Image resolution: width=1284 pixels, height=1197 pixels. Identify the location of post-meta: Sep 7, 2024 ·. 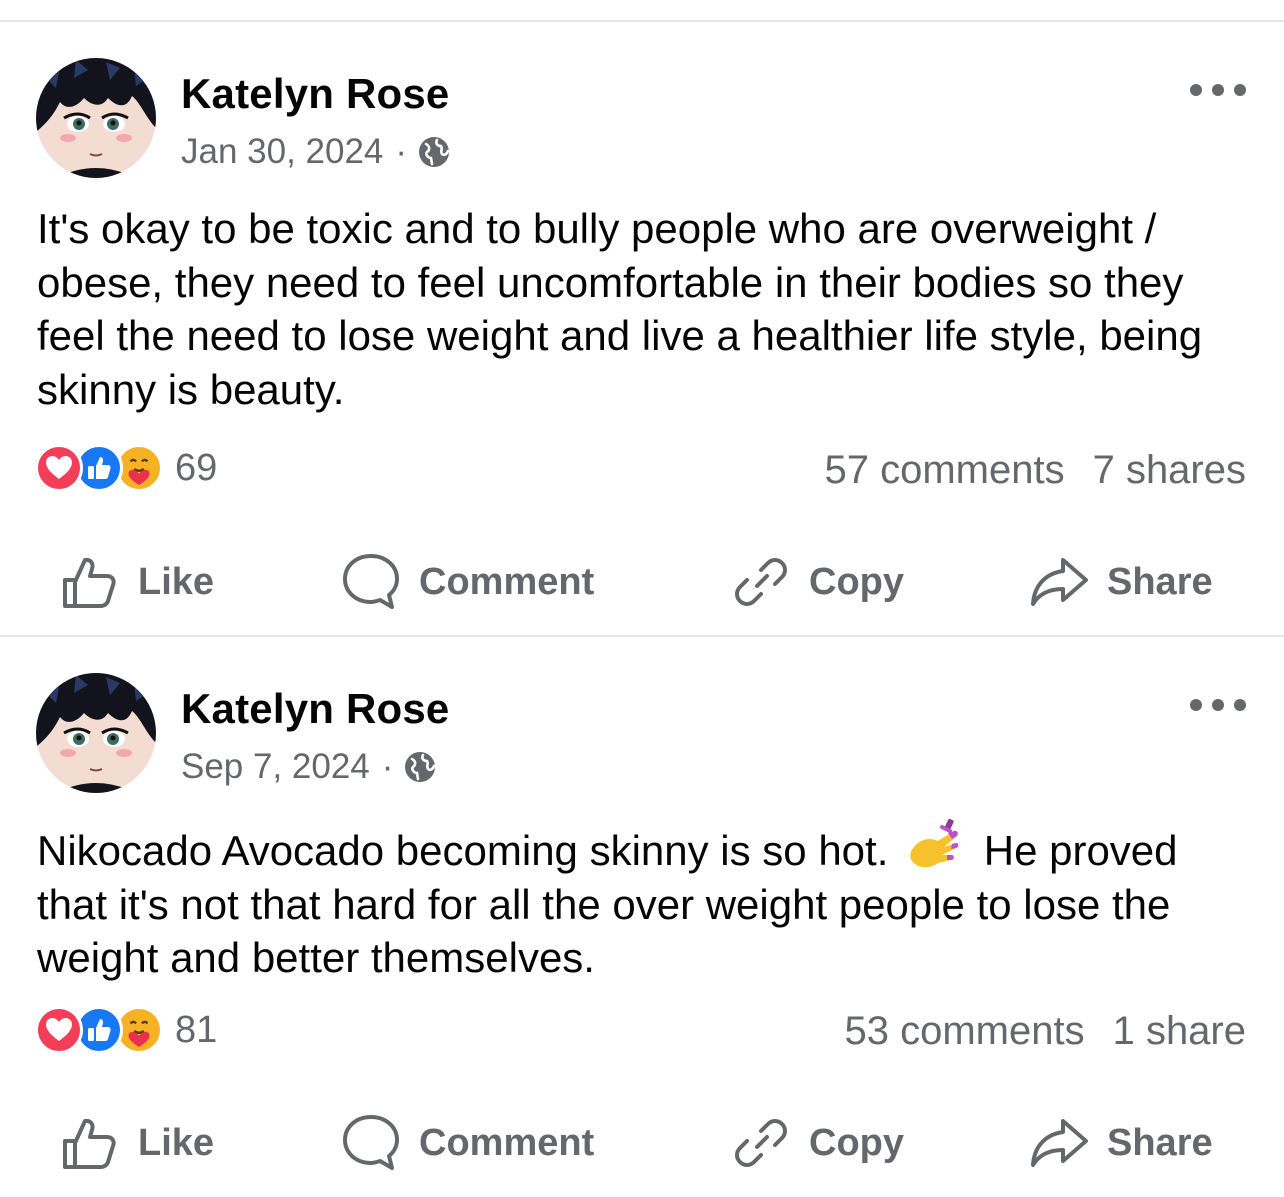
(309, 767).